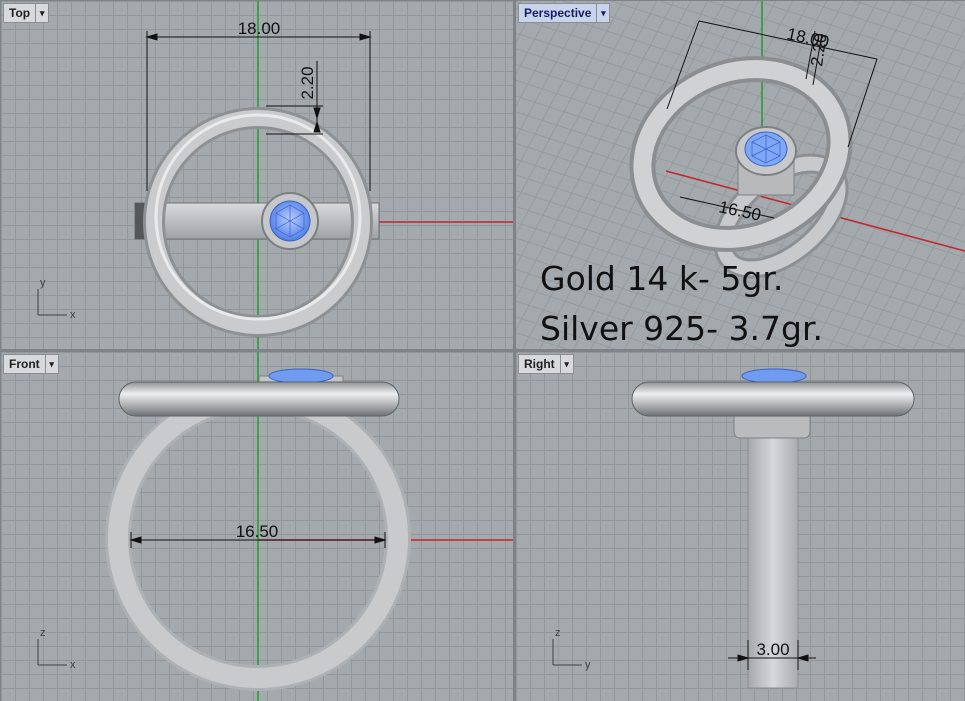 Image resolution: width=965 pixels, height=701 pixels. I want to click on viewport-label: Top, so click(20, 13).